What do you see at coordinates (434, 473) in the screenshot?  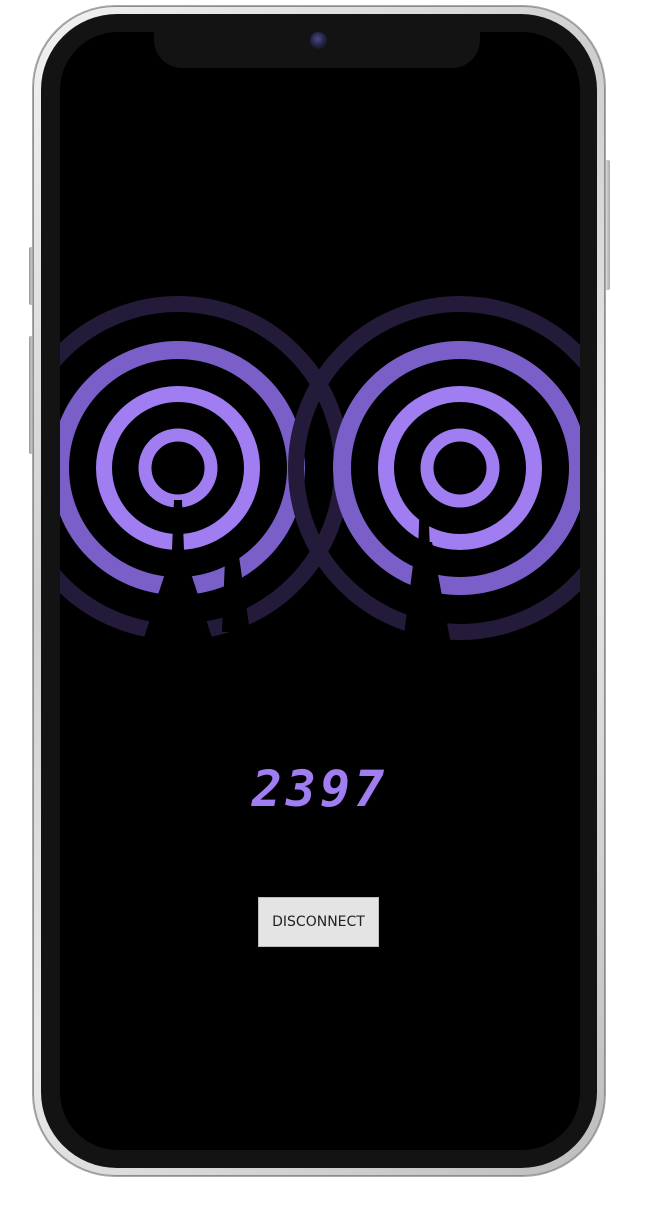 I see `signal-rings-icon` at bounding box center [434, 473].